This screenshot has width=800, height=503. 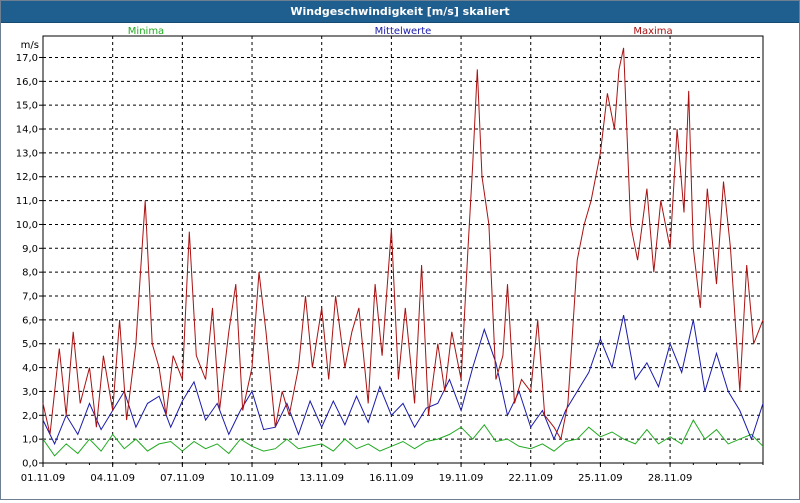 What do you see at coordinates (182, 478) in the screenshot?
I see `x-tick-label: 07.11.09` at bounding box center [182, 478].